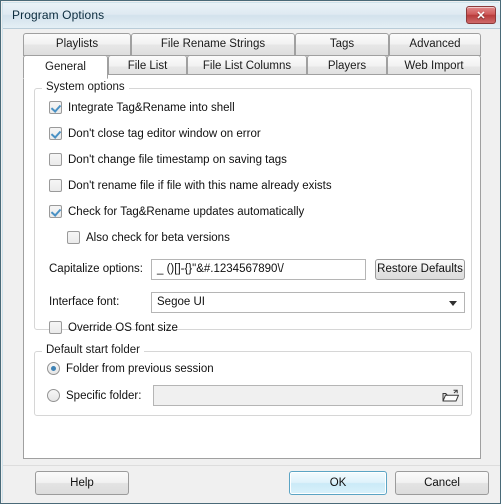  Describe the element at coordinates (442, 483) in the screenshot. I see `cancel-button: Cancel` at that location.